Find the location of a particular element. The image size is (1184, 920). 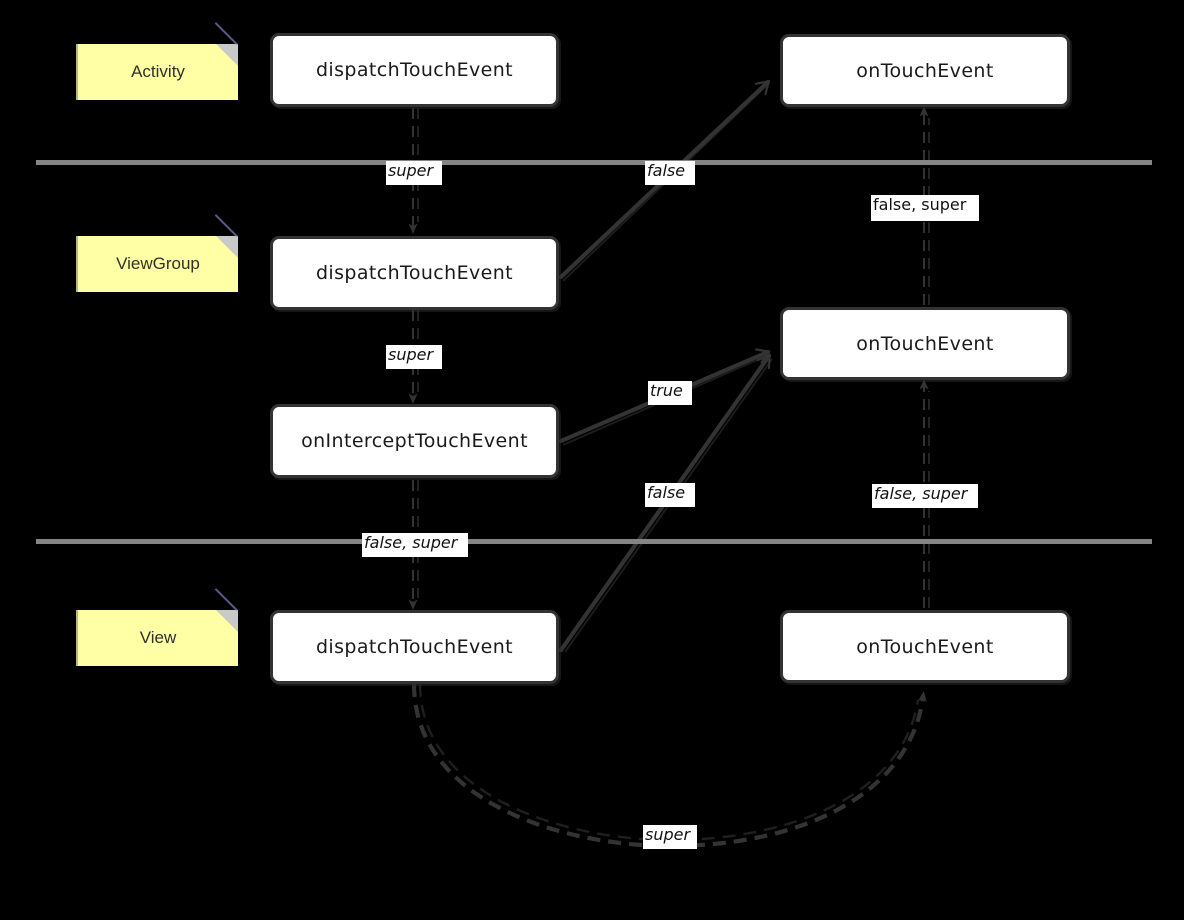

edge-label-false-super-view-ontouch-to-viewgroup-ontouch: false, super is located at coordinates (925, 496).